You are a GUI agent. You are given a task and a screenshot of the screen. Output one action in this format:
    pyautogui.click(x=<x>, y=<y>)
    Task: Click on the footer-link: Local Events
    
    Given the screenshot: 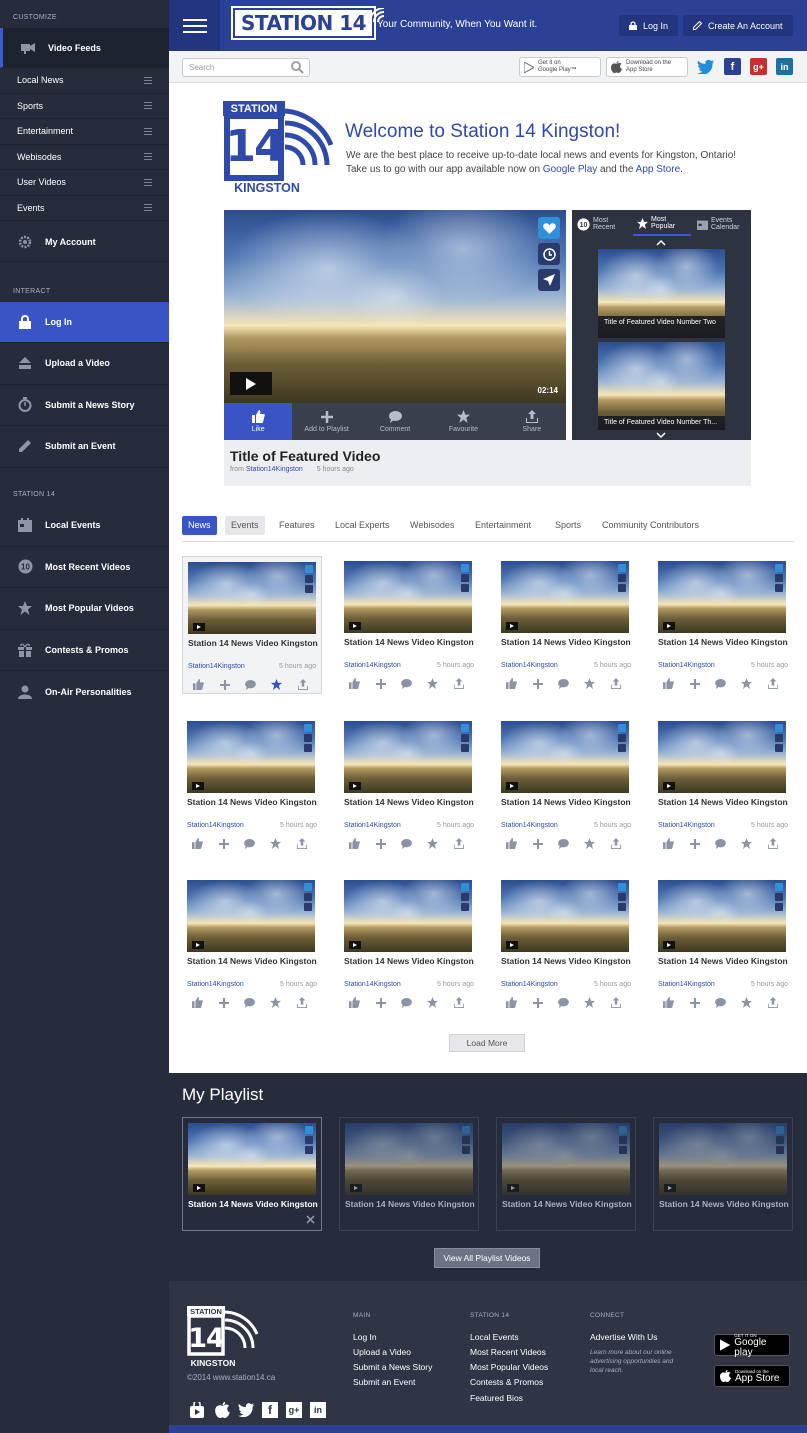 What is the action you would take?
    pyautogui.click(x=494, y=1337)
    